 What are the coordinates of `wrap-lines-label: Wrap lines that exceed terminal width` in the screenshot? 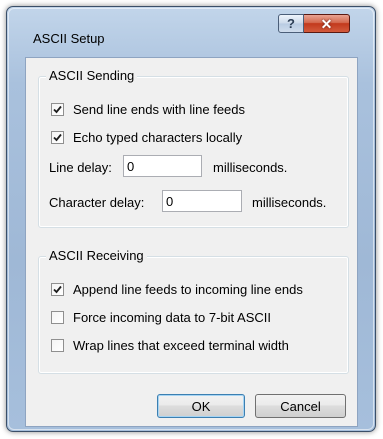 It's located at (181, 345).